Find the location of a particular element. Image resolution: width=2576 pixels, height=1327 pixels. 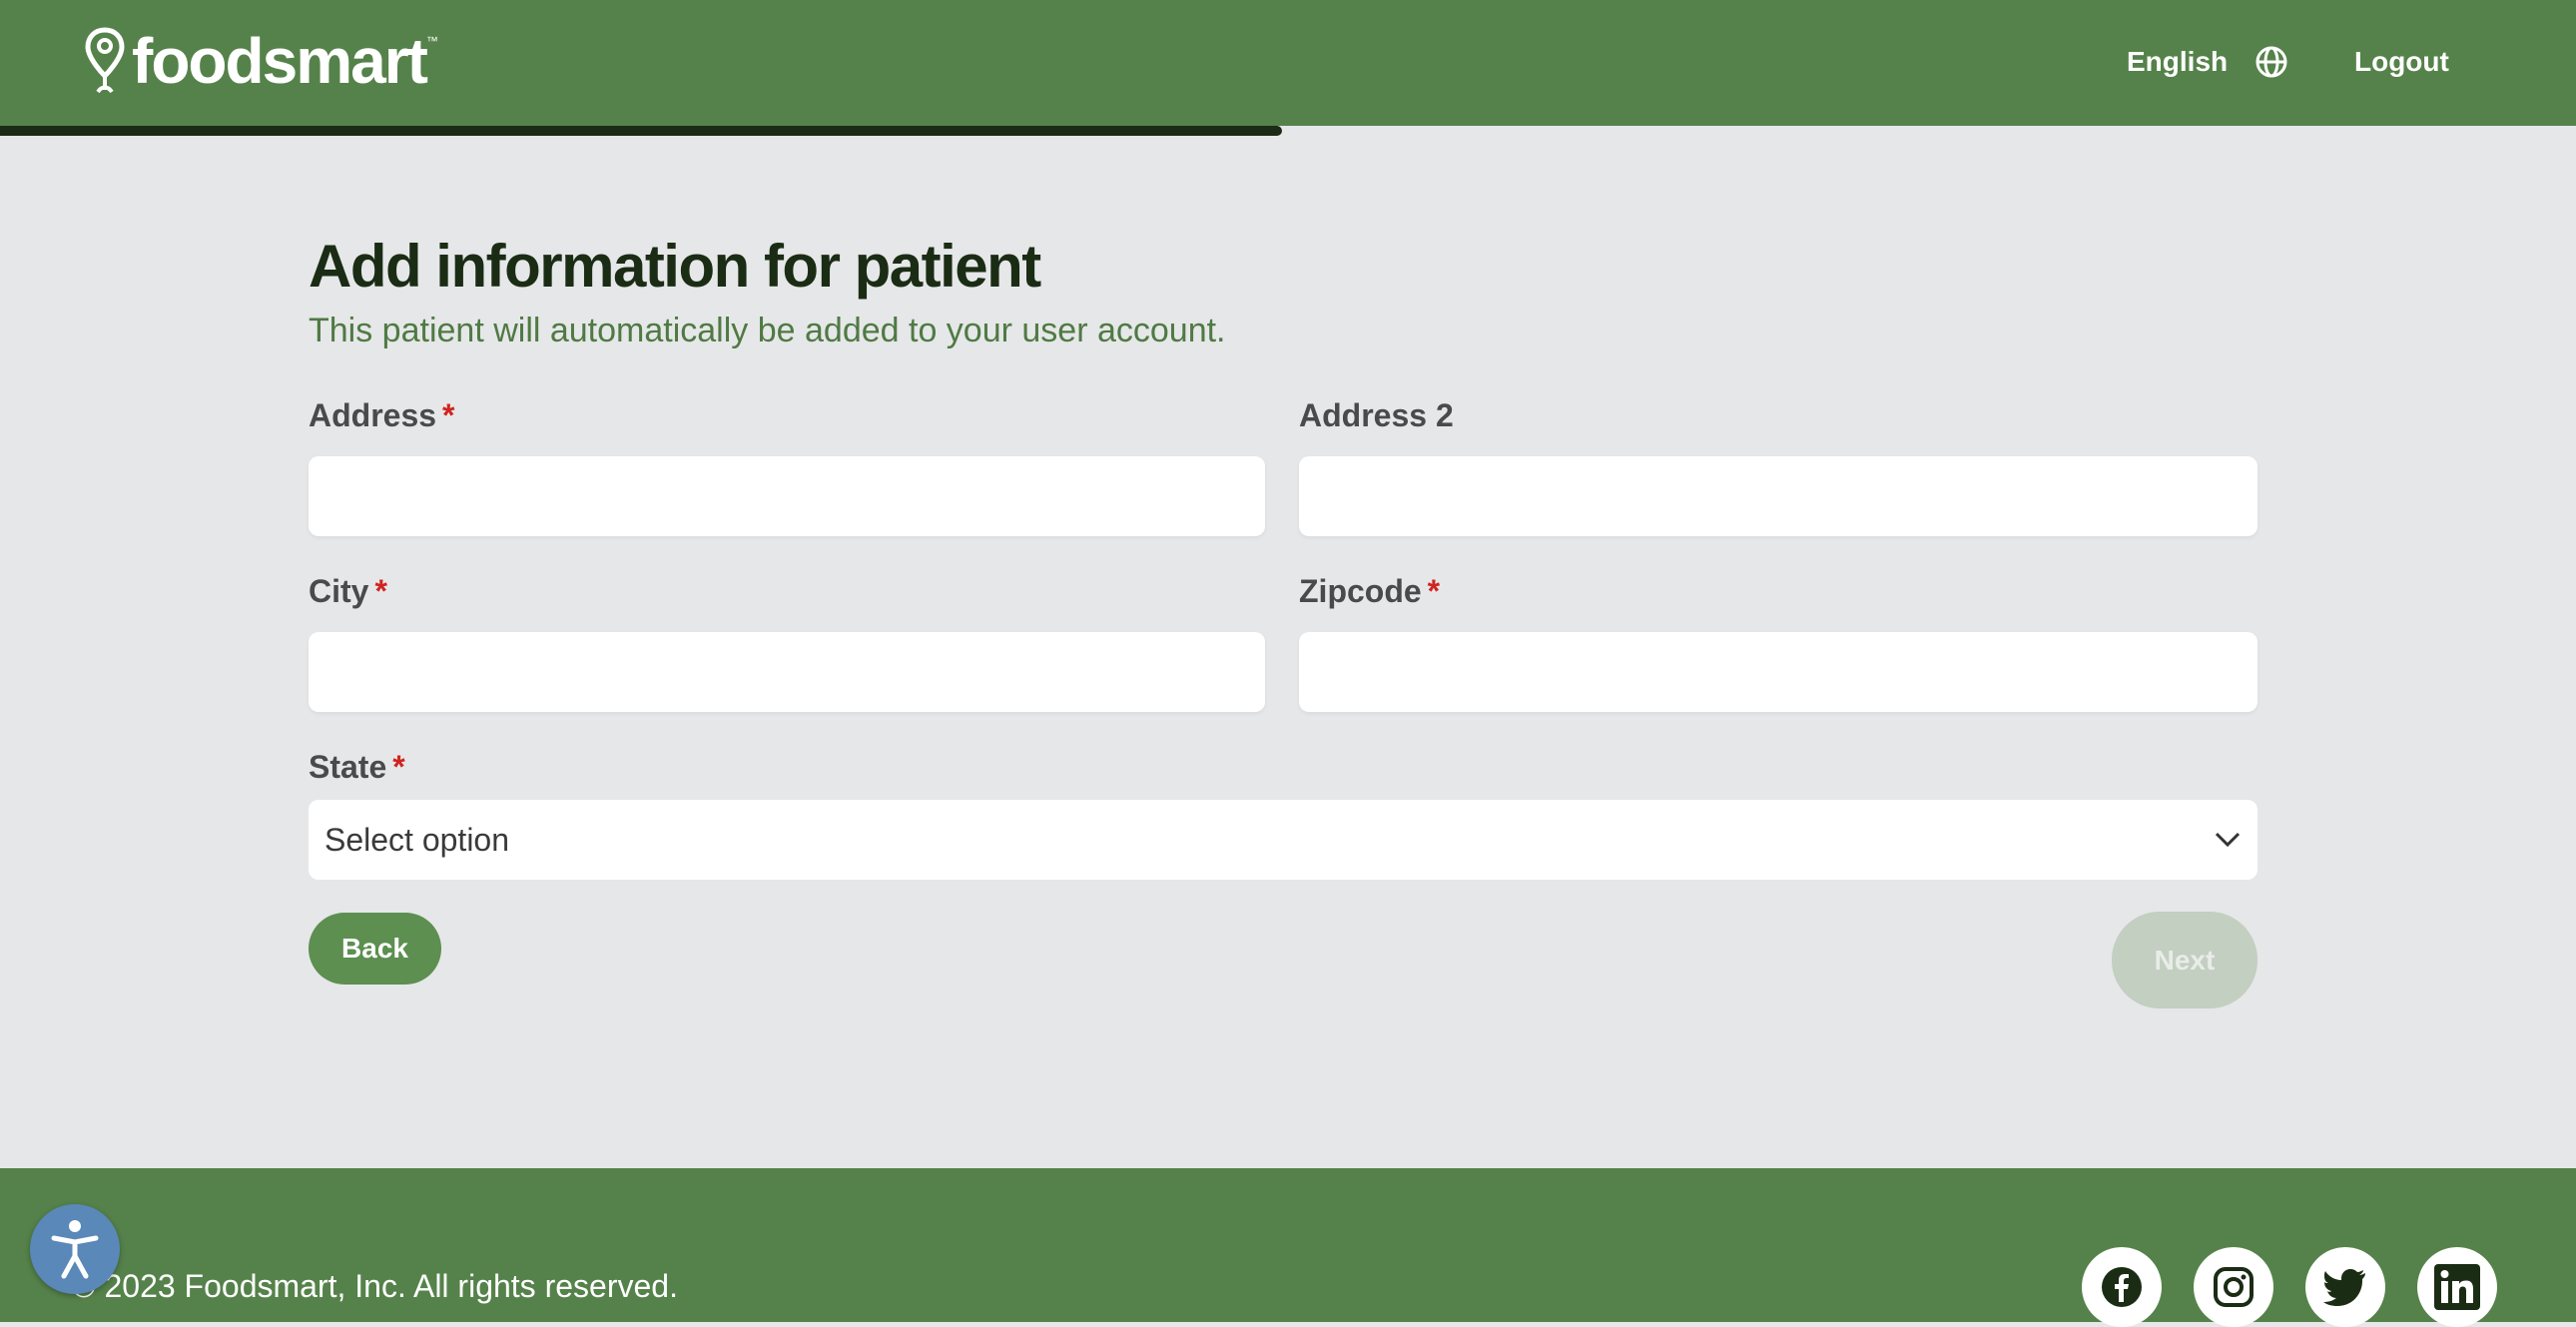

address-label: Address * is located at coordinates (382, 415).